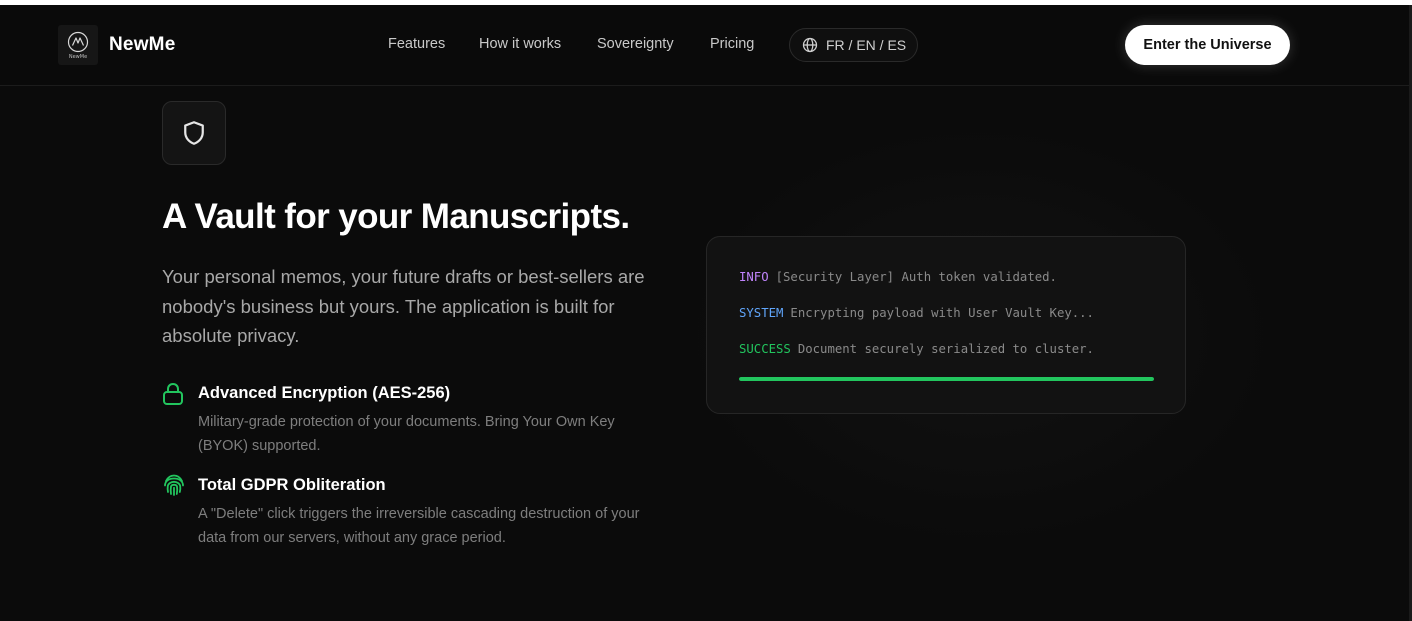 The width and height of the screenshot is (1412, 621). I want to click on log-tag-system: SYSTEM, so click(761, 313).